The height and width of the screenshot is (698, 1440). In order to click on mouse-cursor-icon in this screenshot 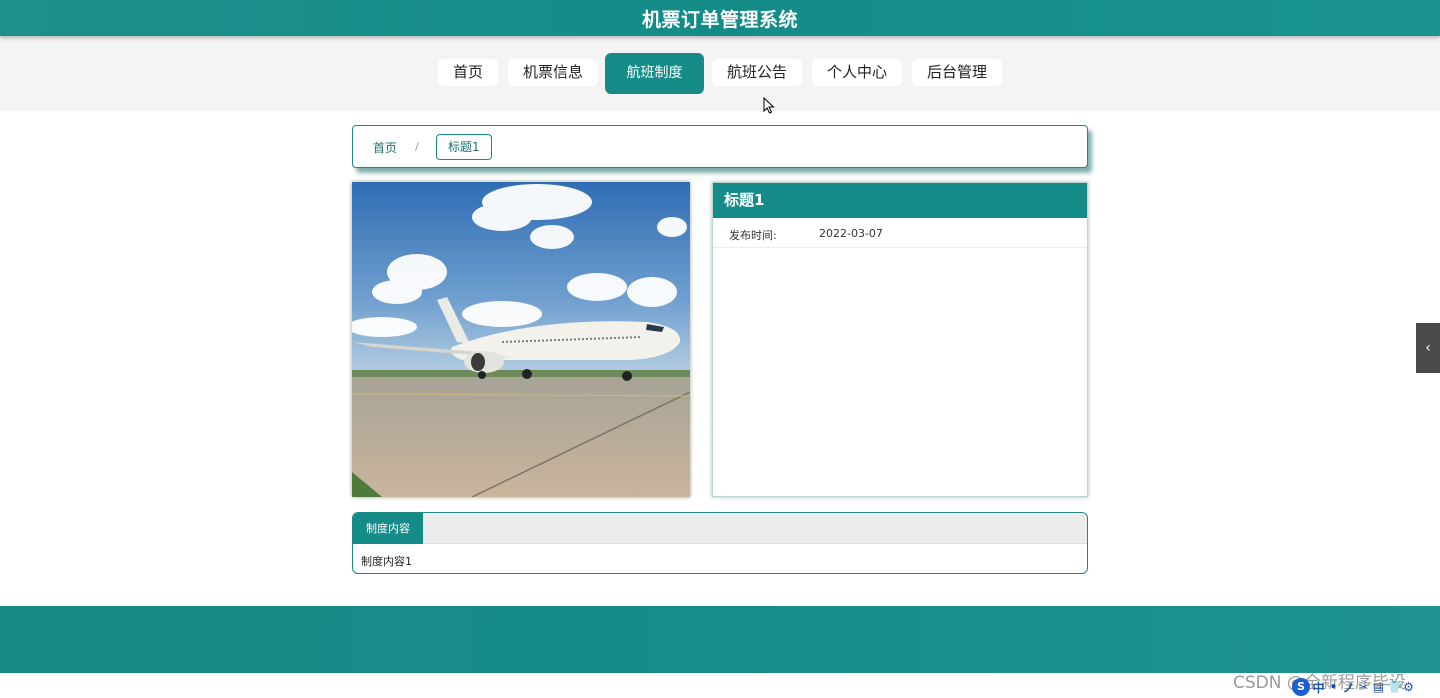, I will do `click(769, 105)`.